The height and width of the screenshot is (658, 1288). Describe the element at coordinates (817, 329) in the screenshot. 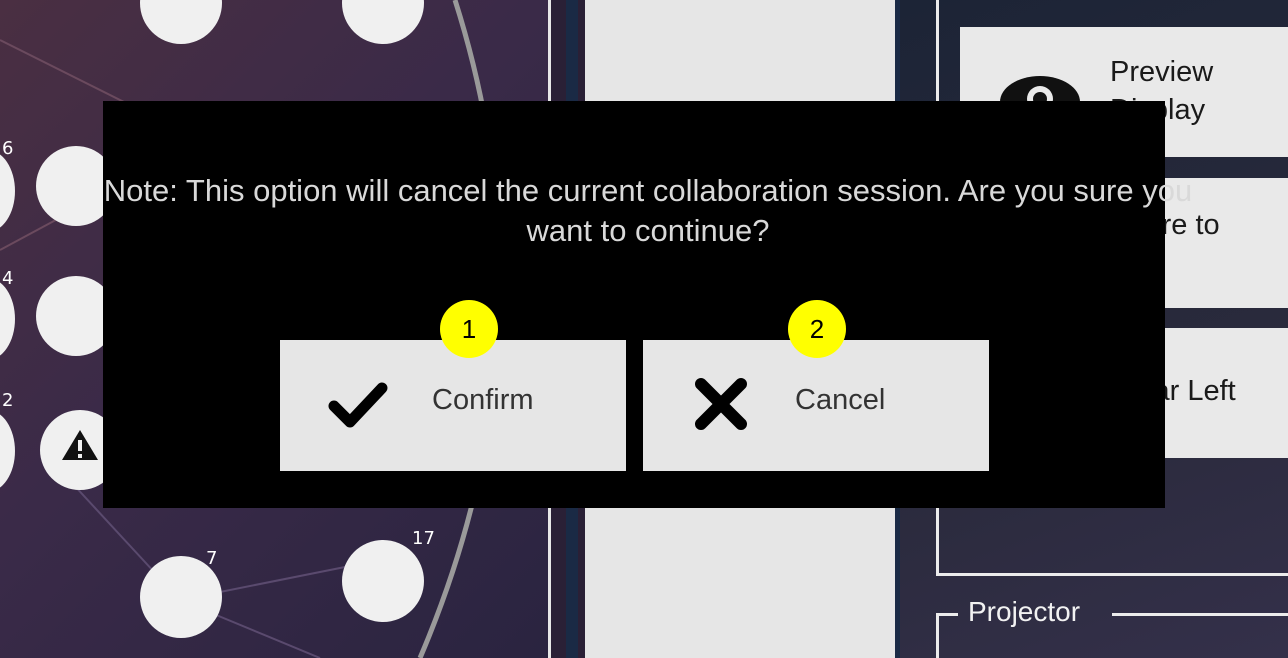

I see `callout-badge-cancel: 2` at that location.